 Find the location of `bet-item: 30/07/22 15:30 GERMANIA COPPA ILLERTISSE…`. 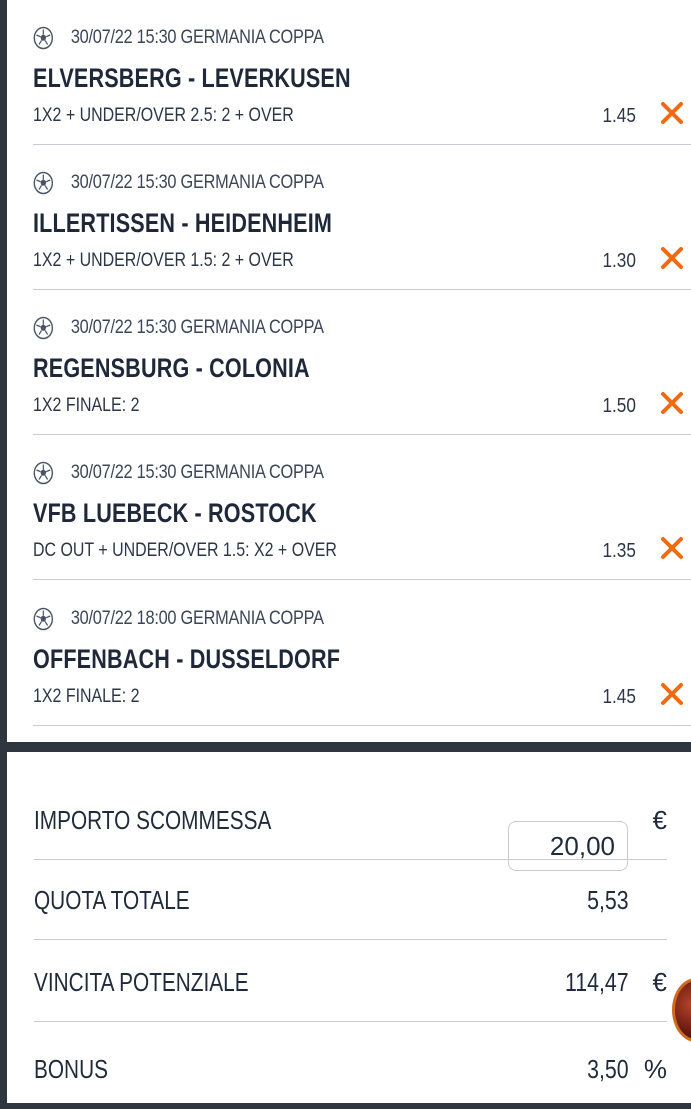

bet-item: 30/07/22 15:30 GERMANIA COPPA ILLERTISSE… is located at coordinates (362, 217).